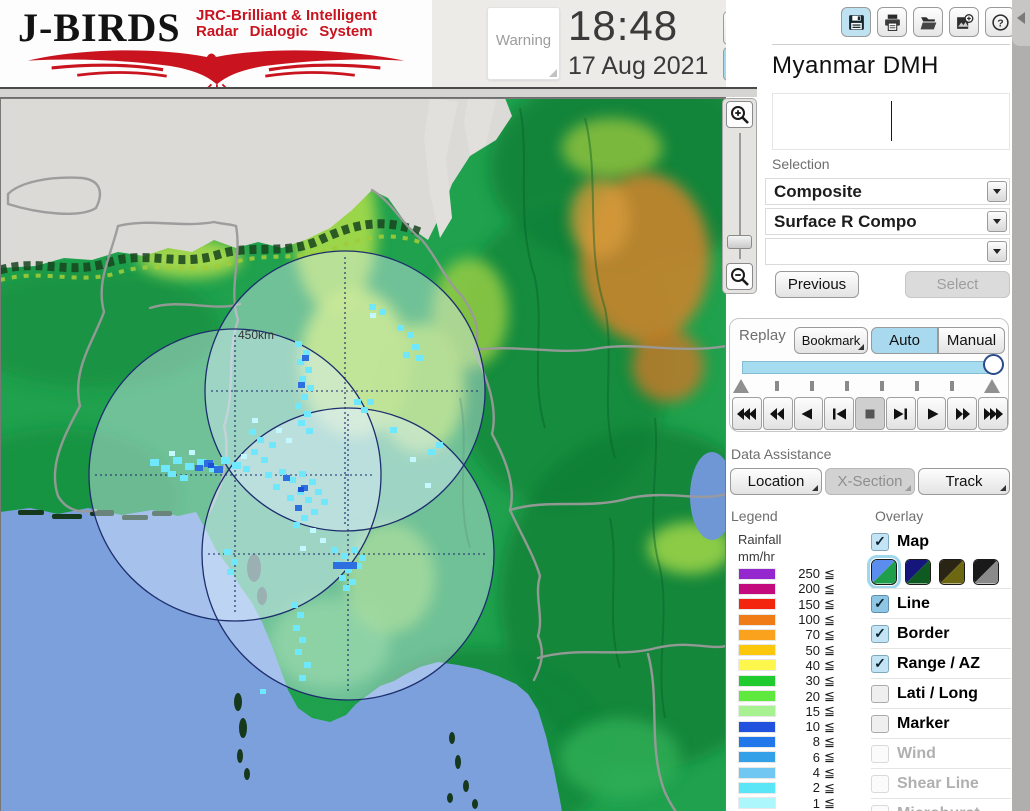  What do you see at coordinates (747, 413) in the screenshot?
I see `fast-backward-button` at bounding box center [747, 413].